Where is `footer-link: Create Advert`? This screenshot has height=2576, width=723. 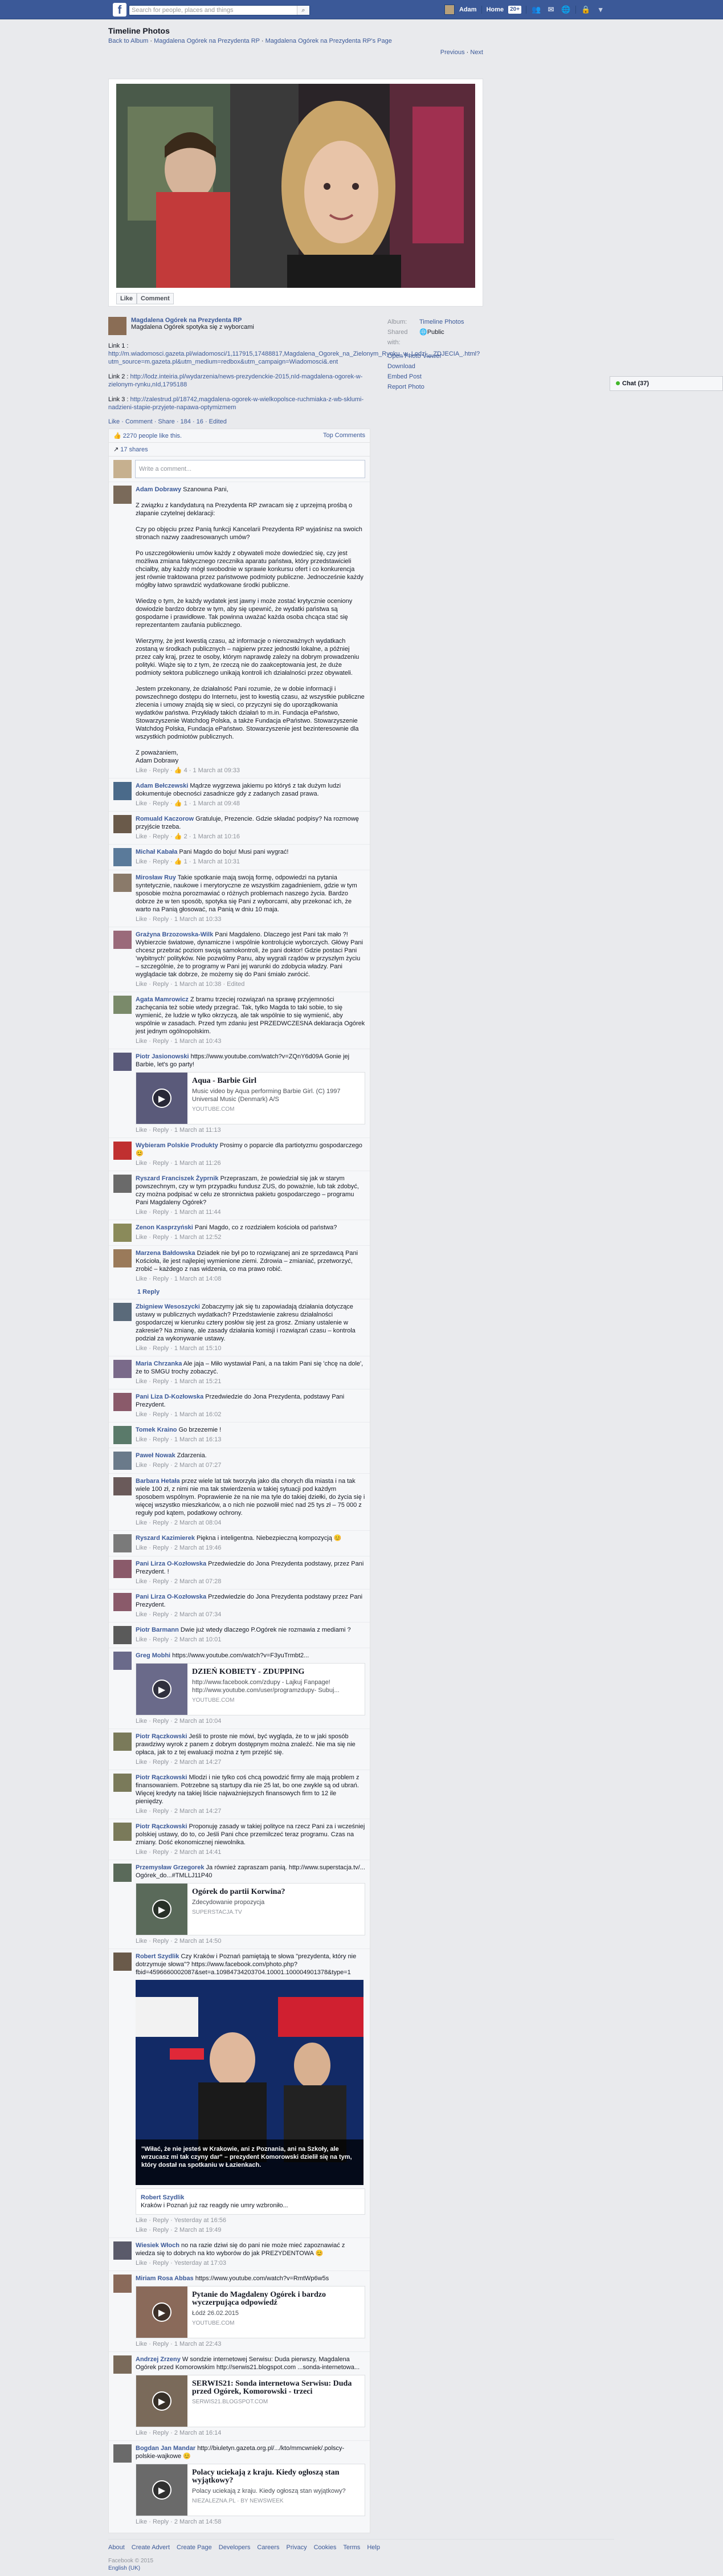 footer-link: Create Advert is located at coordinates (151, 2547).